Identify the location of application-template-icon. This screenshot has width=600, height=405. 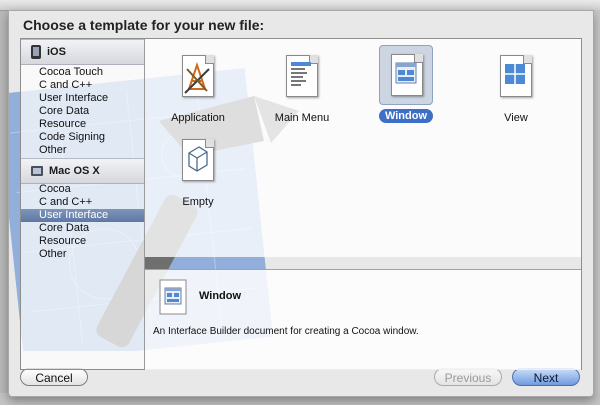
(198, 78).